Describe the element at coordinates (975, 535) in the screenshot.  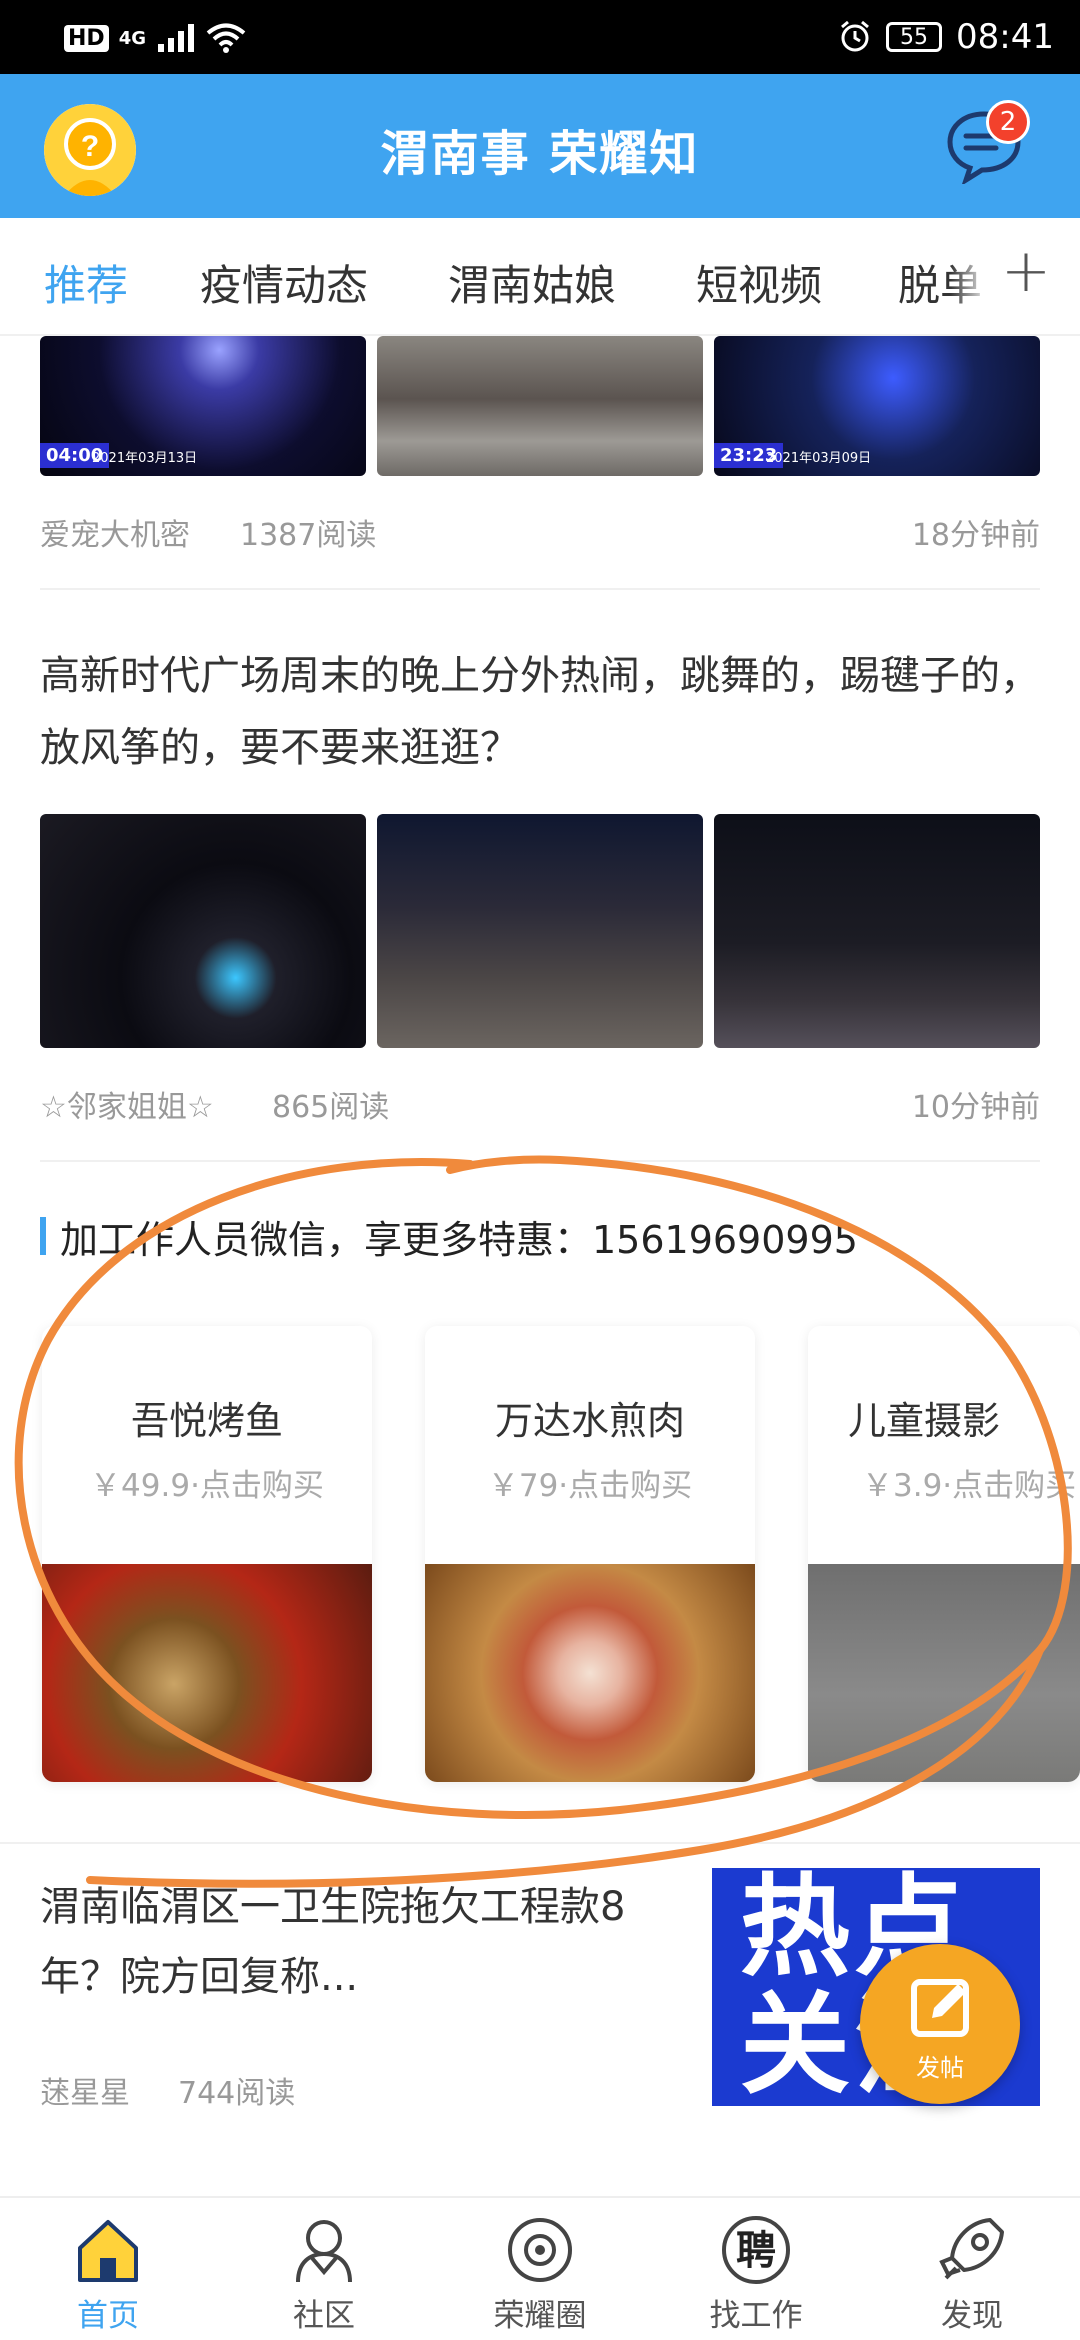
I see `post1-time: 18分钟前` at that location.